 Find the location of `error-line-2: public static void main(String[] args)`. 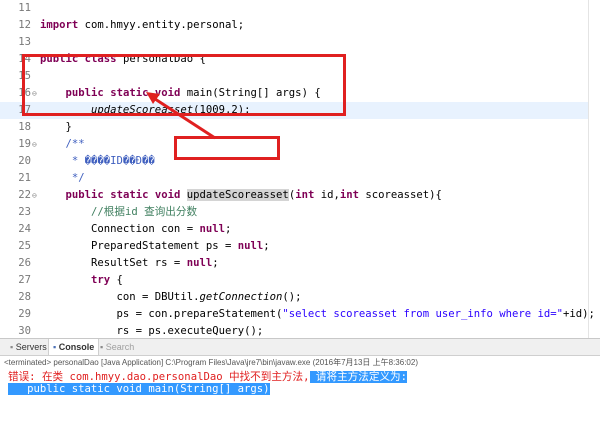

error-line-2: public static void main(String[] args) is located at coordinates (139, 389).